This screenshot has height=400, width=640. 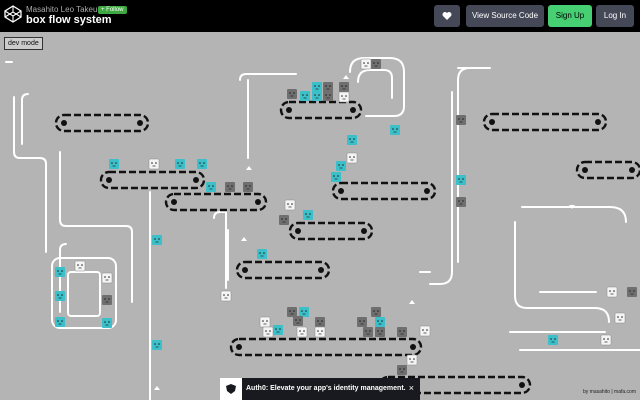 I want to click on follow-button: + Follow, so click(x=112, y=10).